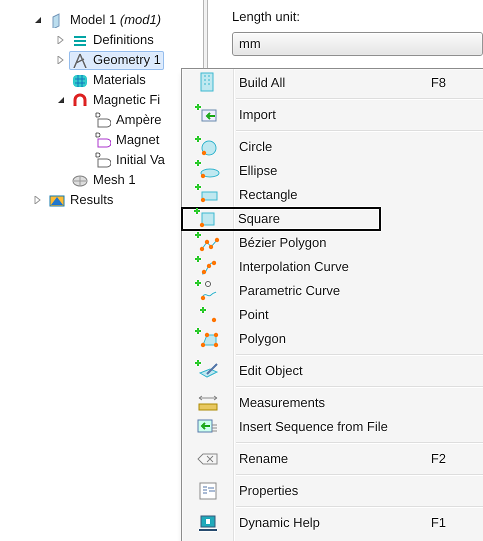 Image resolution: width=483 pixels, height=541 pixels. What do you see at coordinates (127, 140) in the screenshot?
I see `tree-item: Magnet` at bounding box center [127, 140].